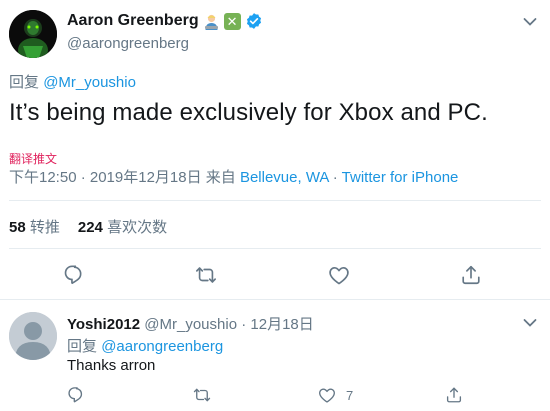 The width and height of the screenshot is (550, 411). What do you see at coordinates (128, 43) in the screenshot?
I see `author-handle: @aarongreenberg` at bounding box center [128, 43].